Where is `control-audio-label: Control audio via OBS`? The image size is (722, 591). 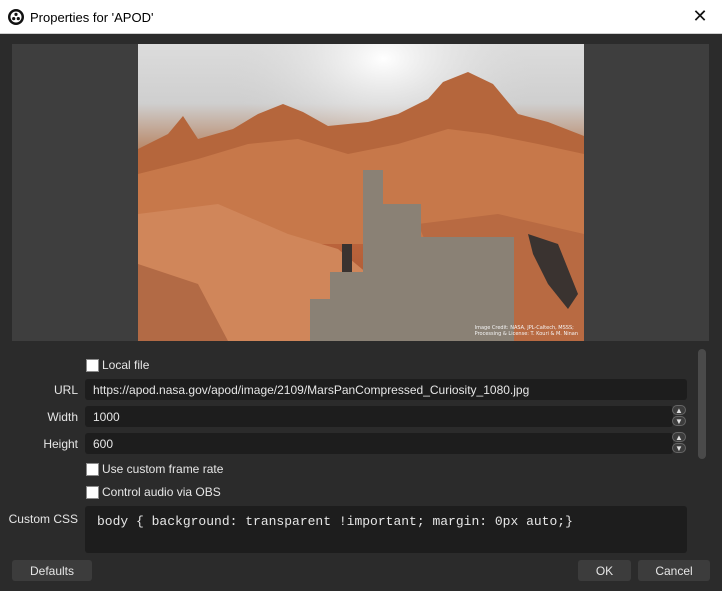 control-audio-label: Control audio via OBS is located at coordinates (161, 492).